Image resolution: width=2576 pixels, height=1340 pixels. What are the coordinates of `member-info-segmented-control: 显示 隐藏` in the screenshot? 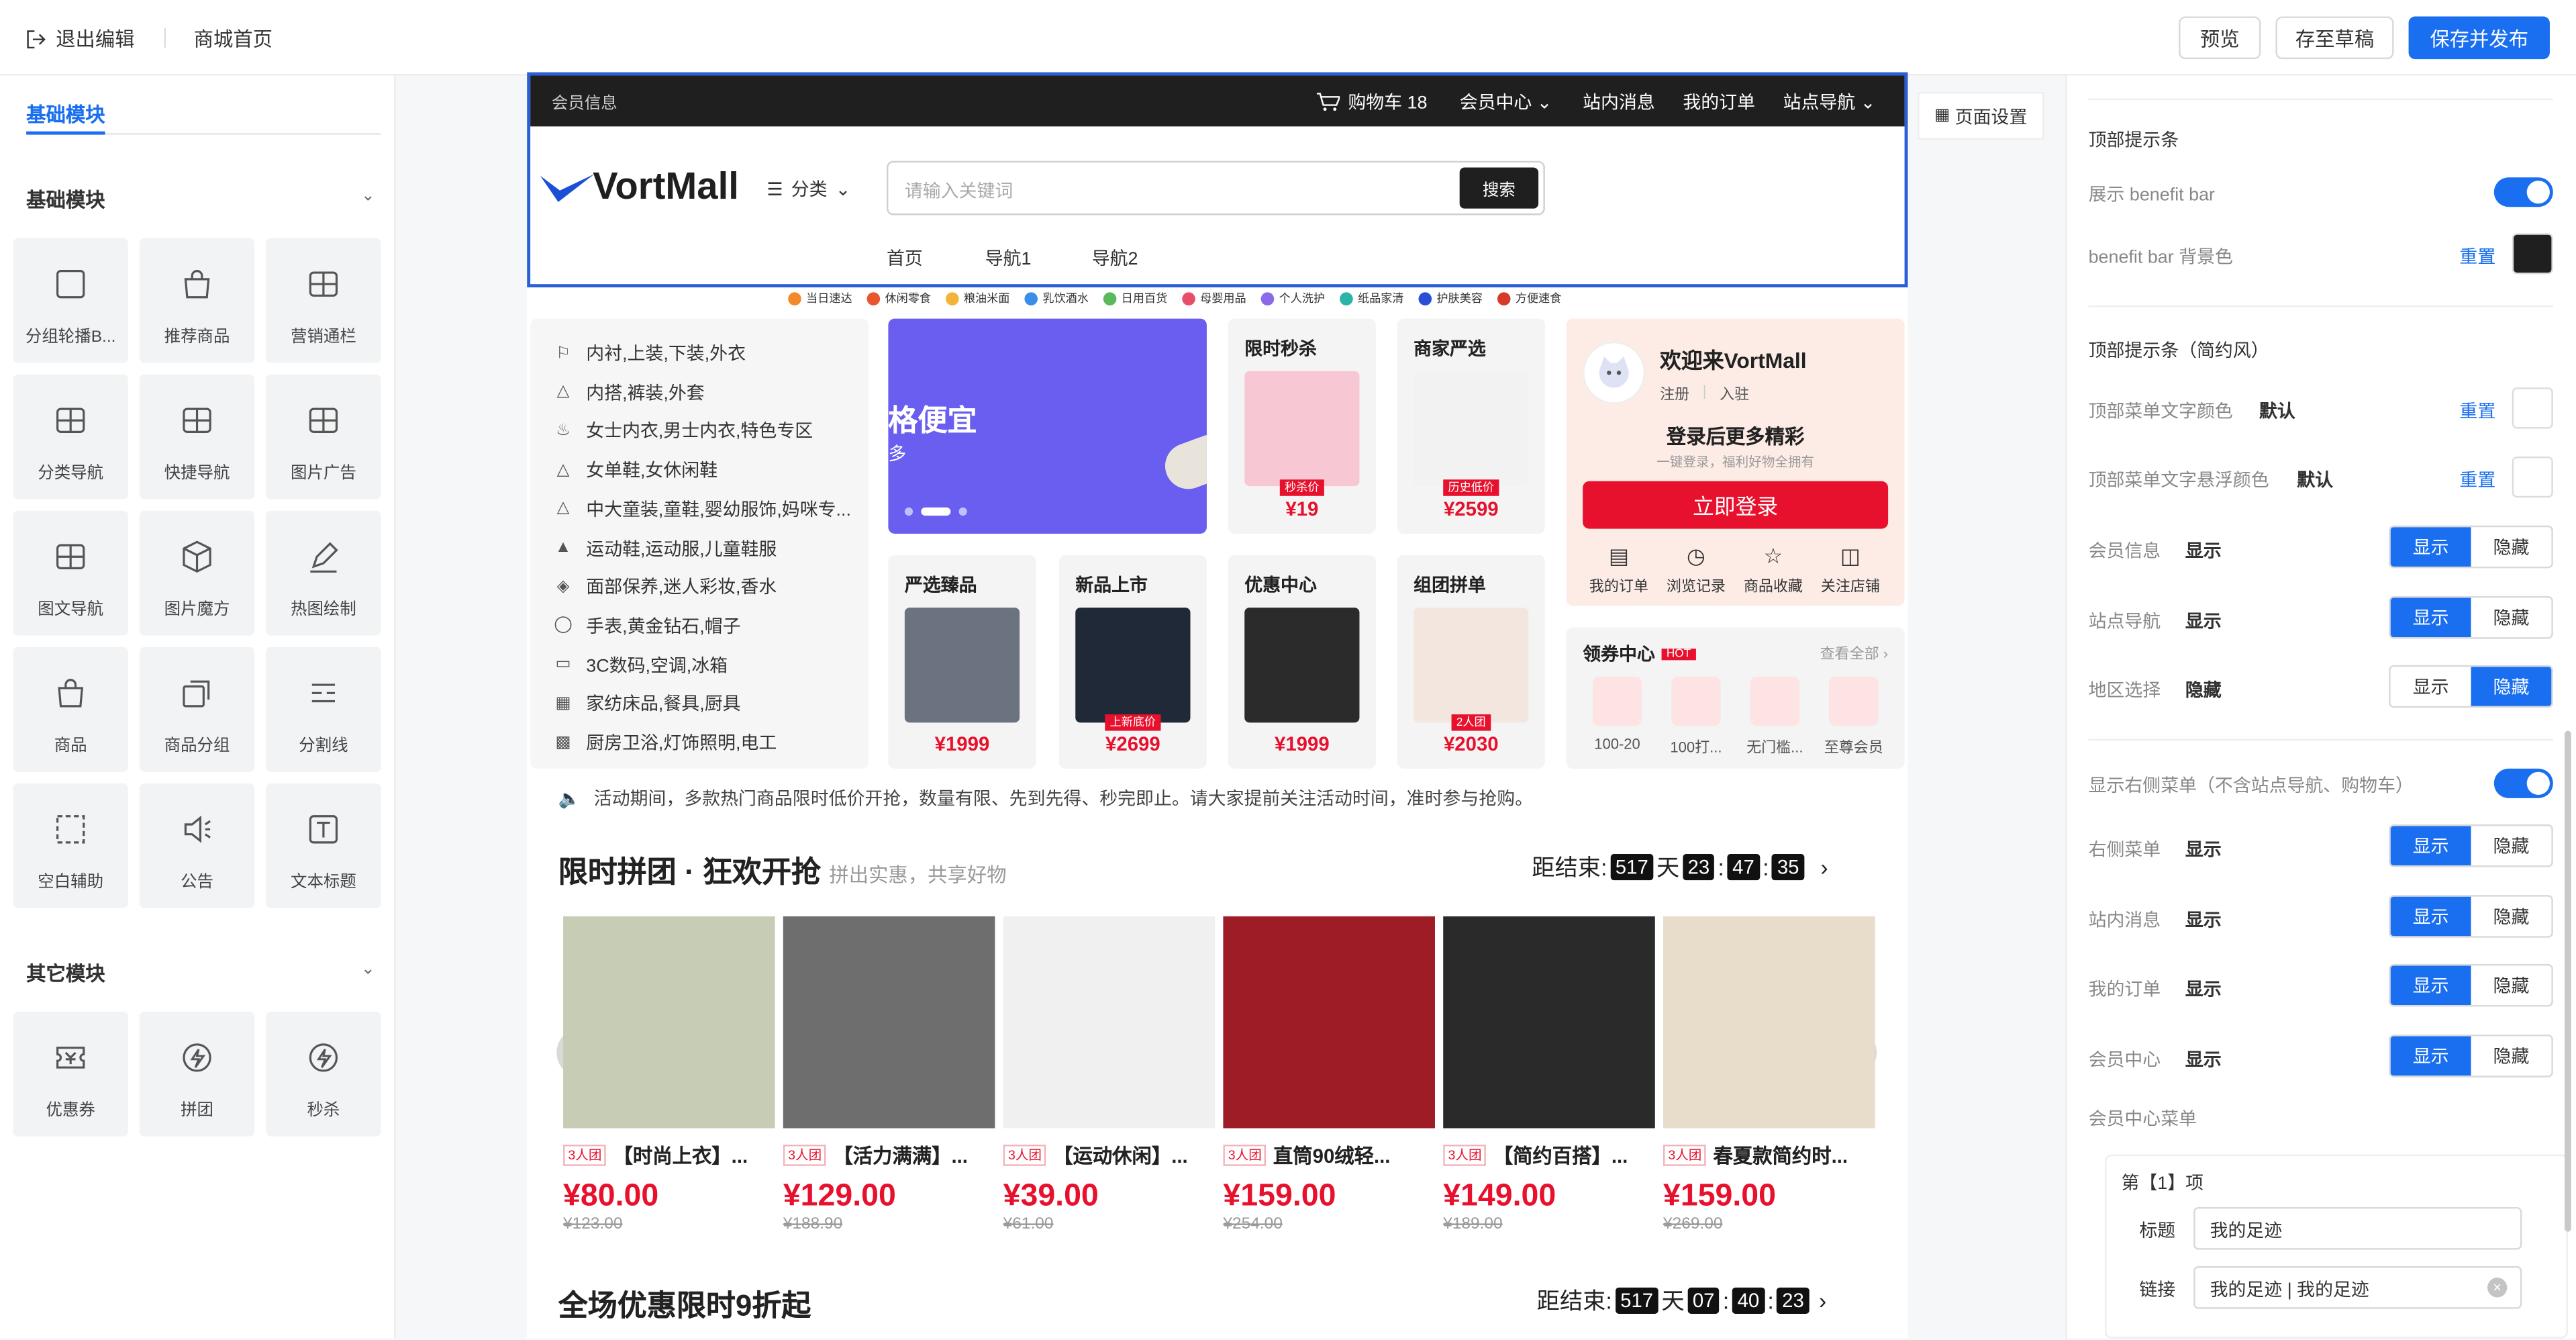 It's located at (2471, 547).